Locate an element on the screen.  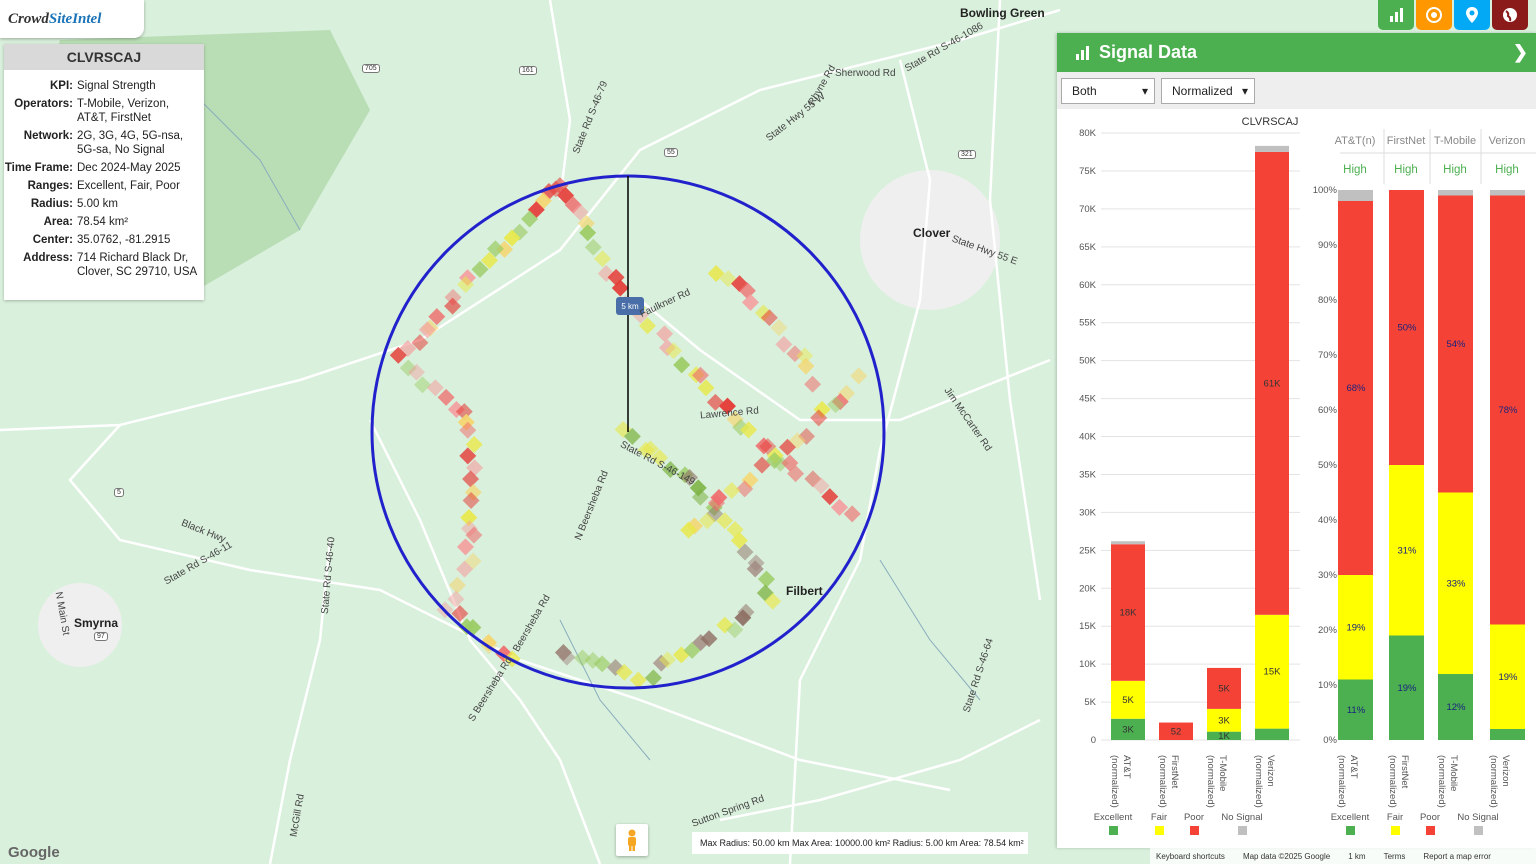
bar-data-label: 3K is located at coordinates (1224, 720).